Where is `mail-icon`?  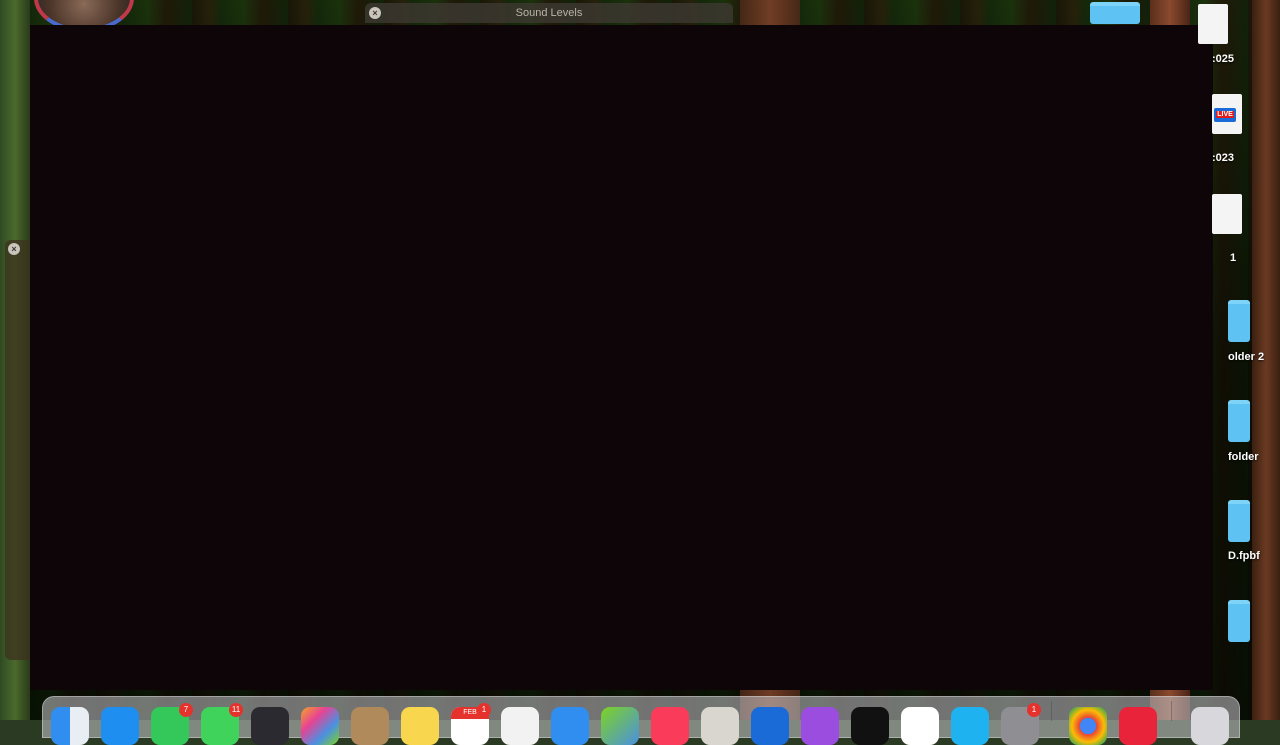 mail-icon is located at coordinates (570, 726).